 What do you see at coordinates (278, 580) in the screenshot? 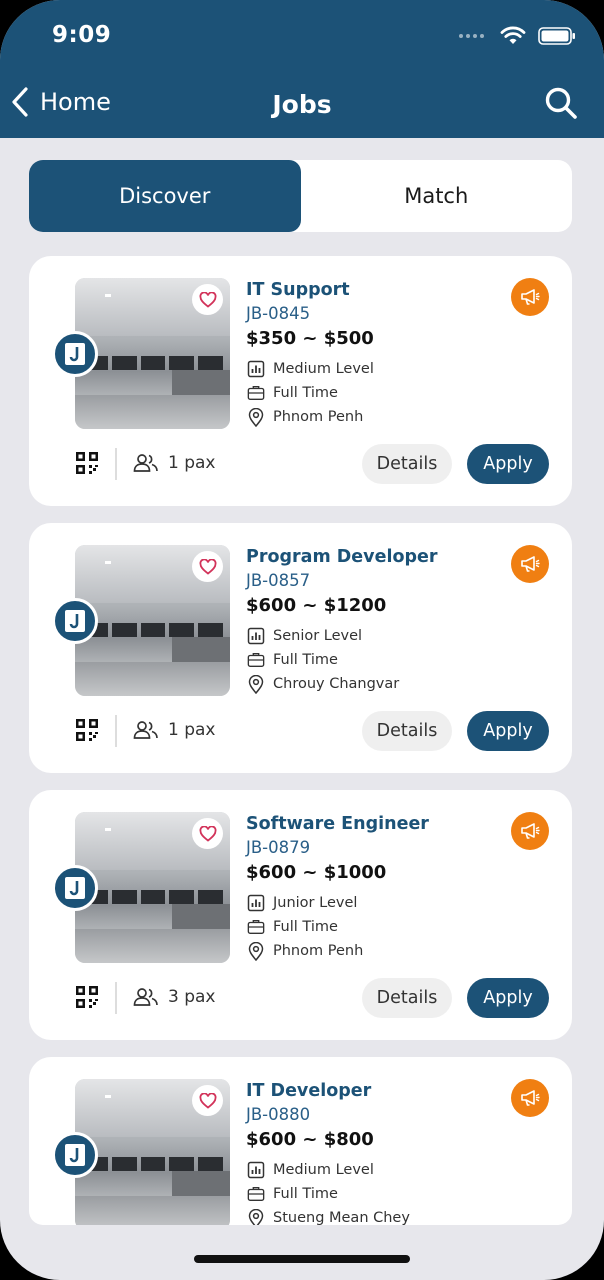
I see `job-code: JB-0857` at bounding box center [278, 580].